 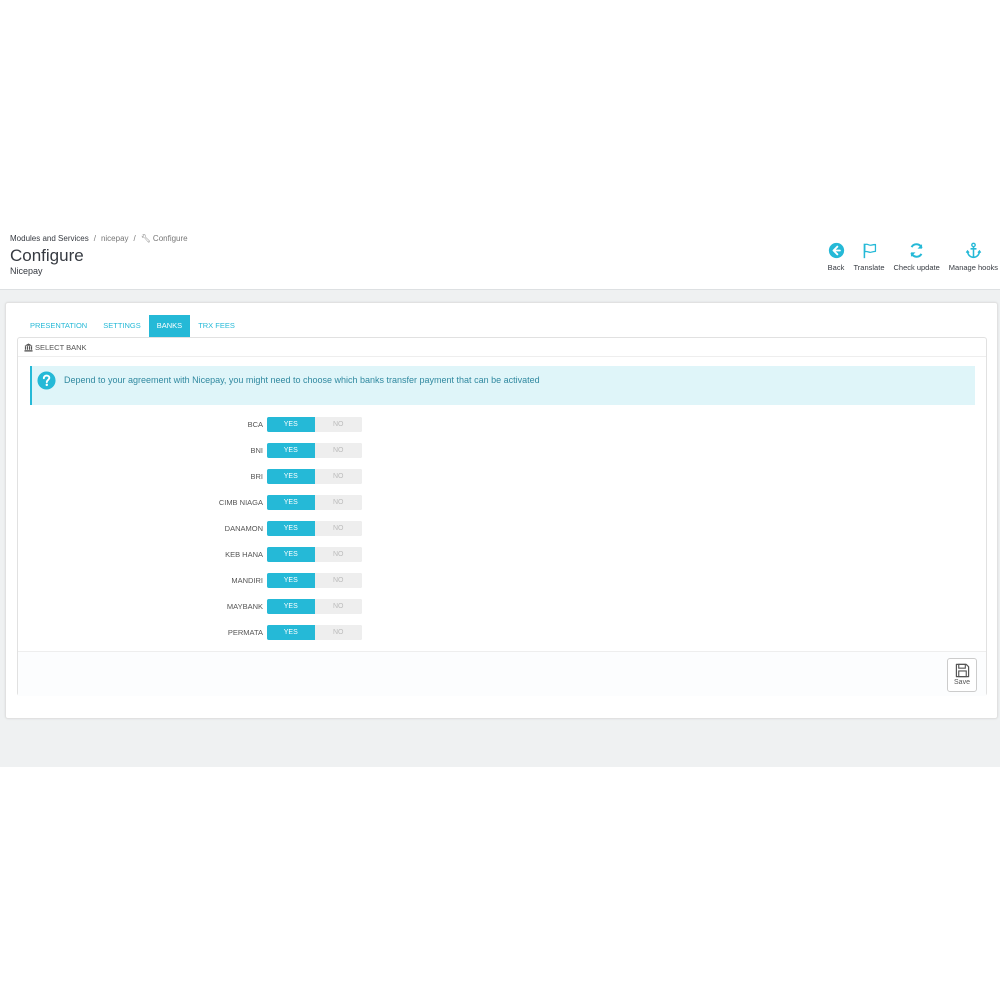 I want to click on bank-label: BNI, so click(x=256, y=450).